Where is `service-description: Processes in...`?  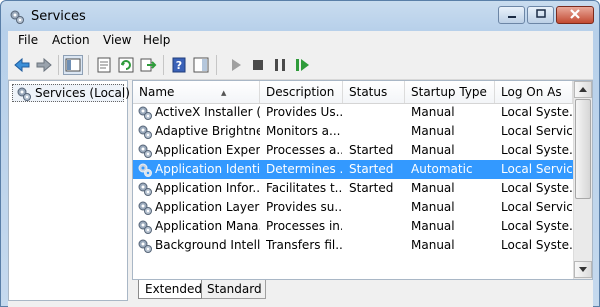 service-description: Processes in... is located at coordinates (304, 226).